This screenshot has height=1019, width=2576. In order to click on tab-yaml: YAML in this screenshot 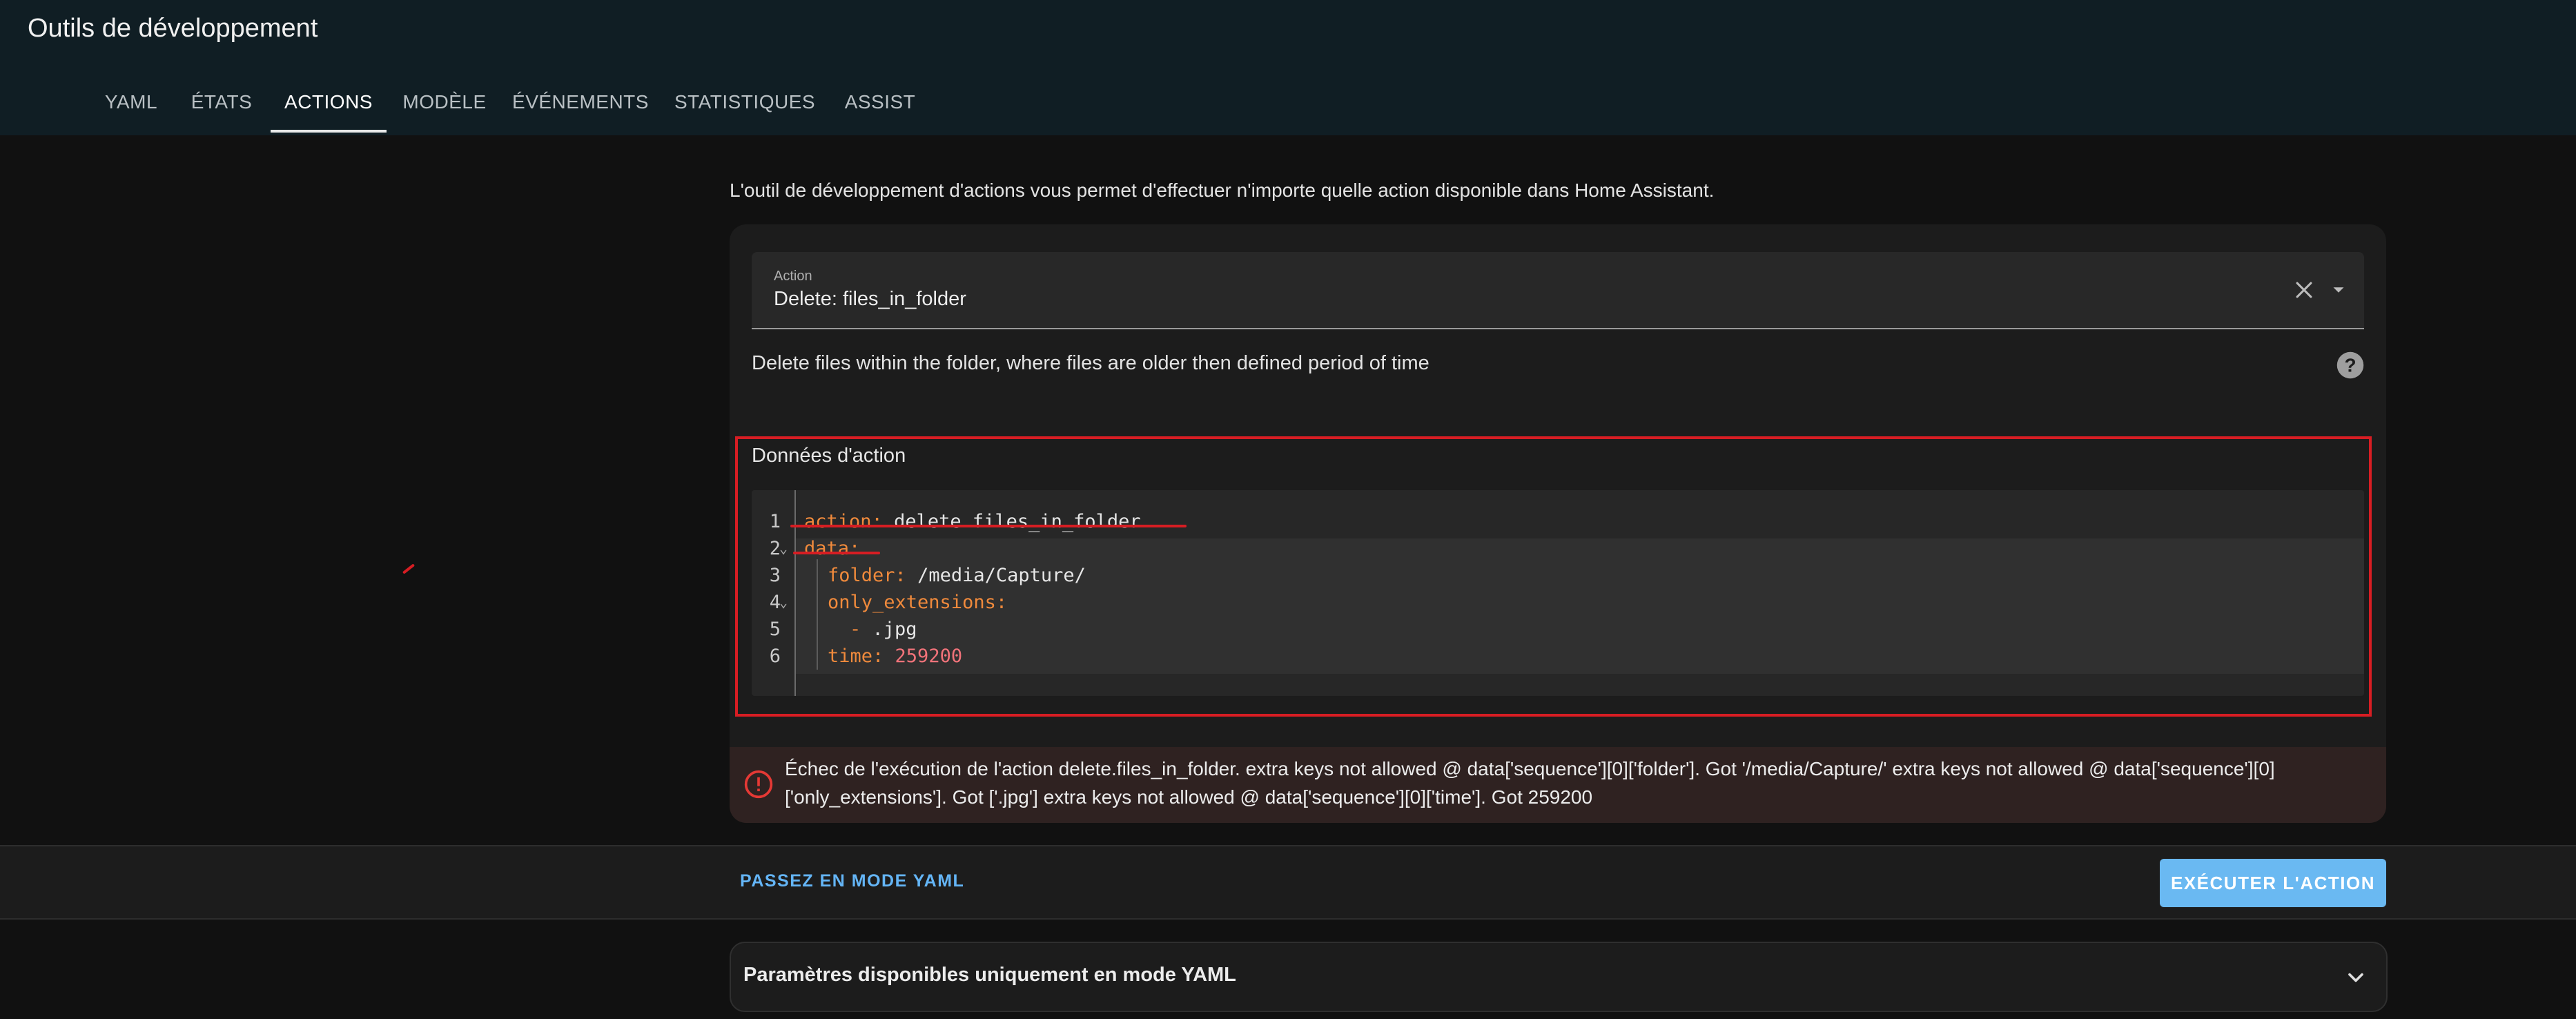, I will do `click(131, 106)`.